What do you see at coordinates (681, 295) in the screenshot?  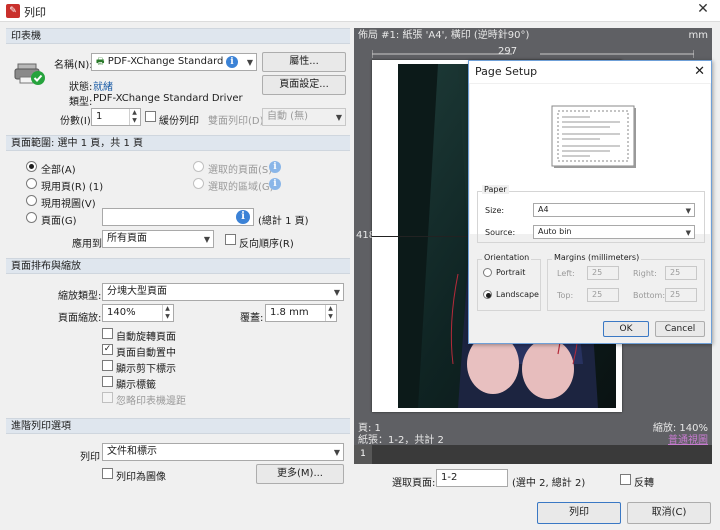 I see `margin-bottom-input: 25` at bounding box center [681, 295].